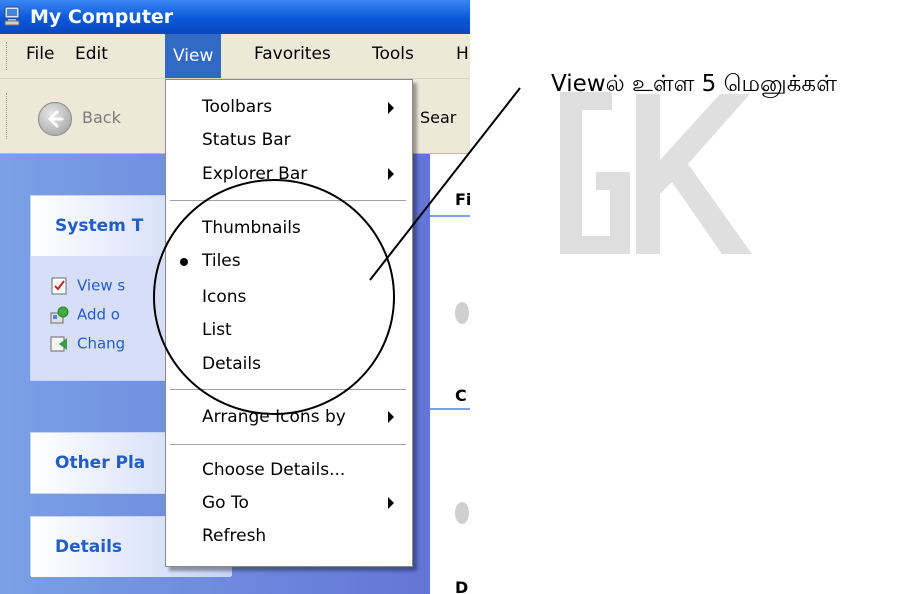 The height and width of the screenshot is (594, 920). Describe the element at coordinates (694, 84) in the screenshot. I see `annotation-label: Viewல் உள்ள 5 மெனுக்கள்` at that location.